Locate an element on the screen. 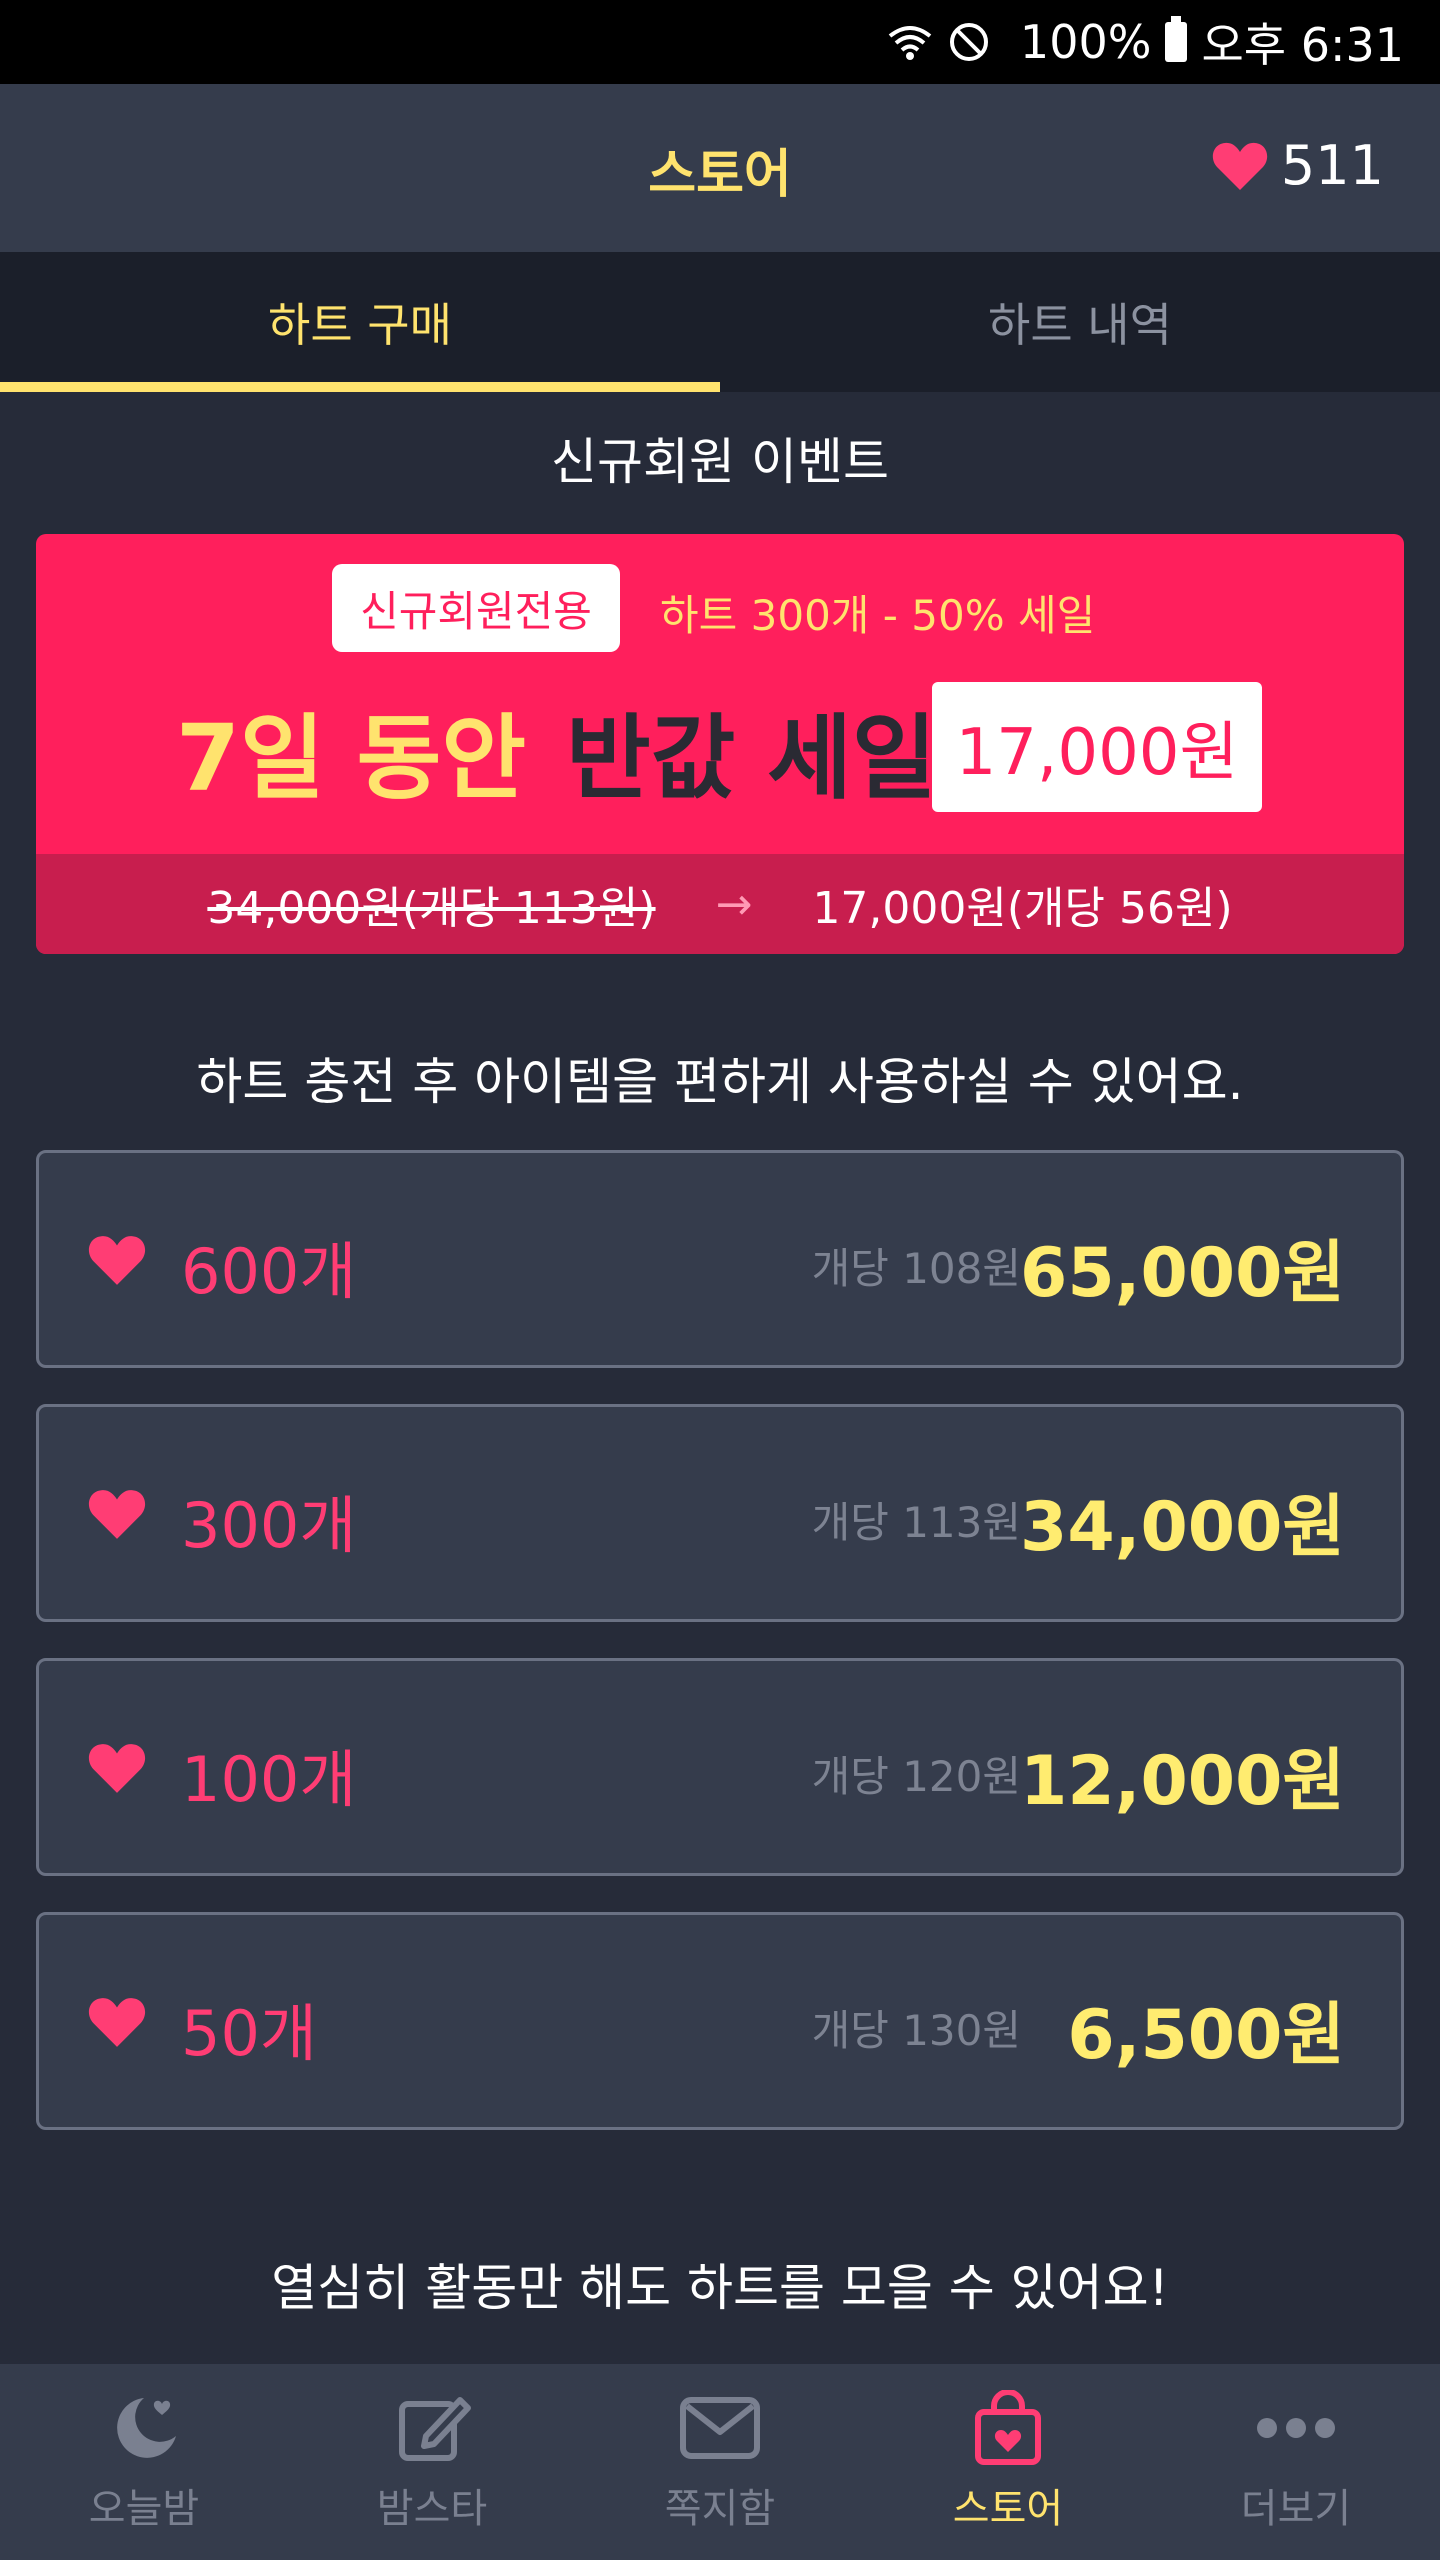  info-text: 하트 충전 후 아이템을 편하게 사용하실 수 있어요. is located at coordinates (720, 1082).